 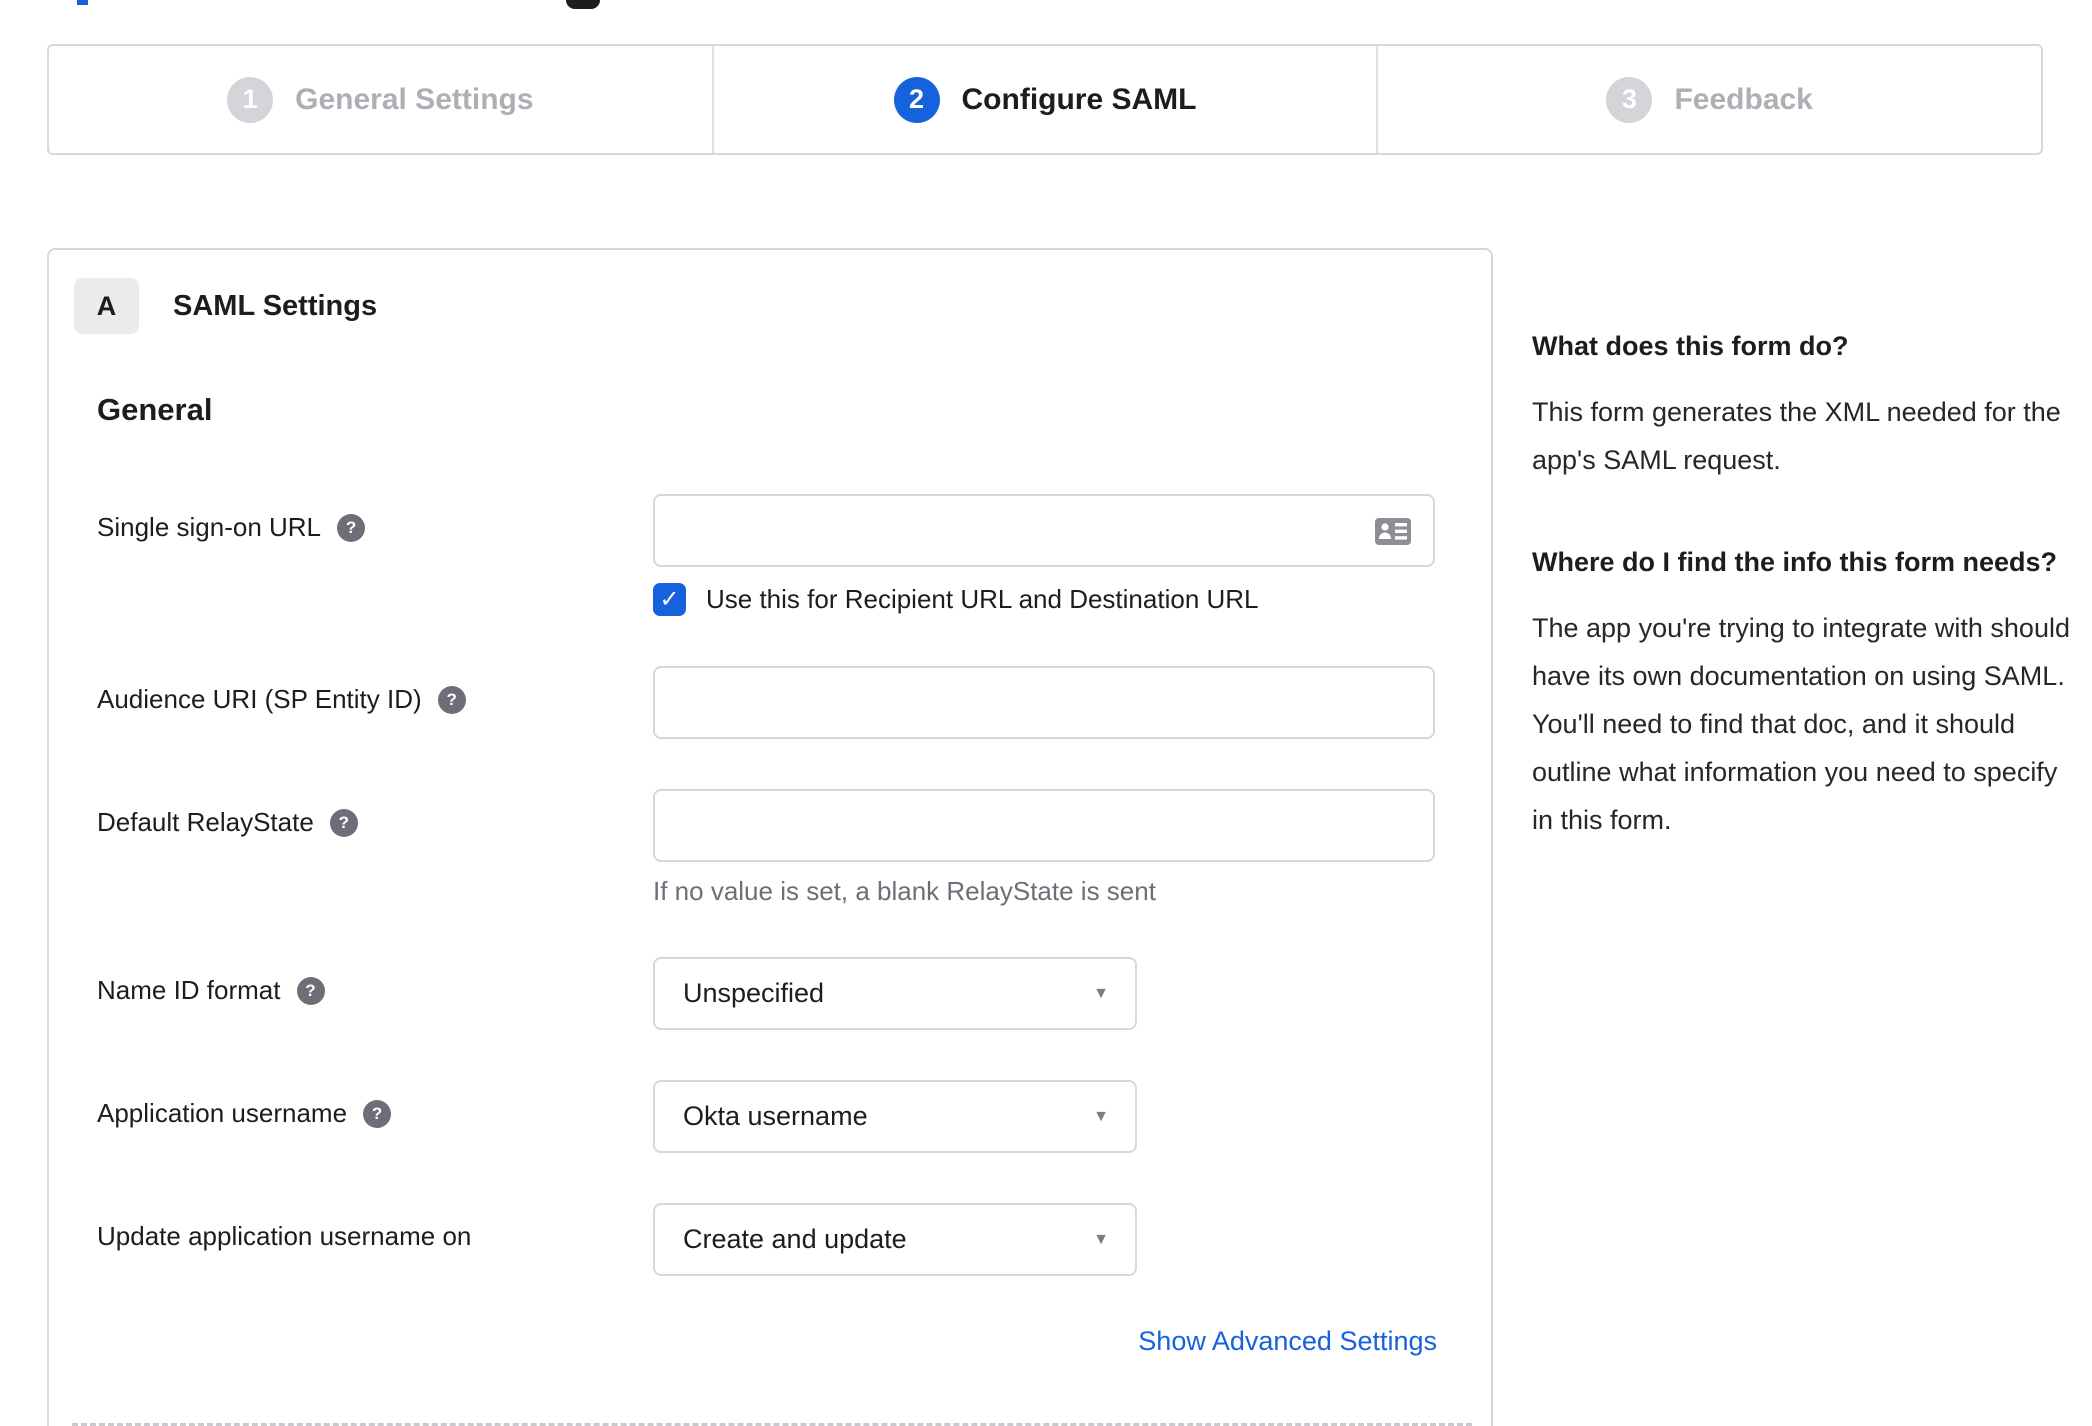 I want to click on relay-state-label: Default RelayState, so click(x=205, y=822).